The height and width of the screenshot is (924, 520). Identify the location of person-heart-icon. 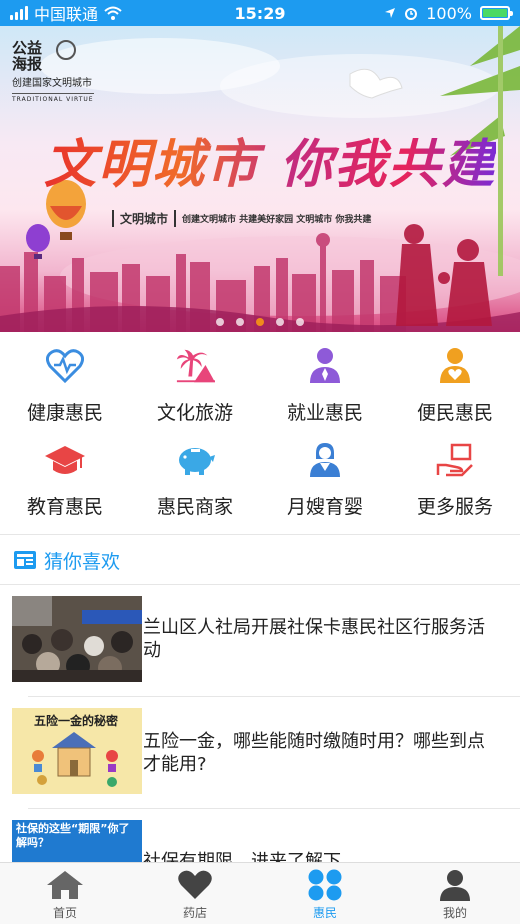
(455, 366).